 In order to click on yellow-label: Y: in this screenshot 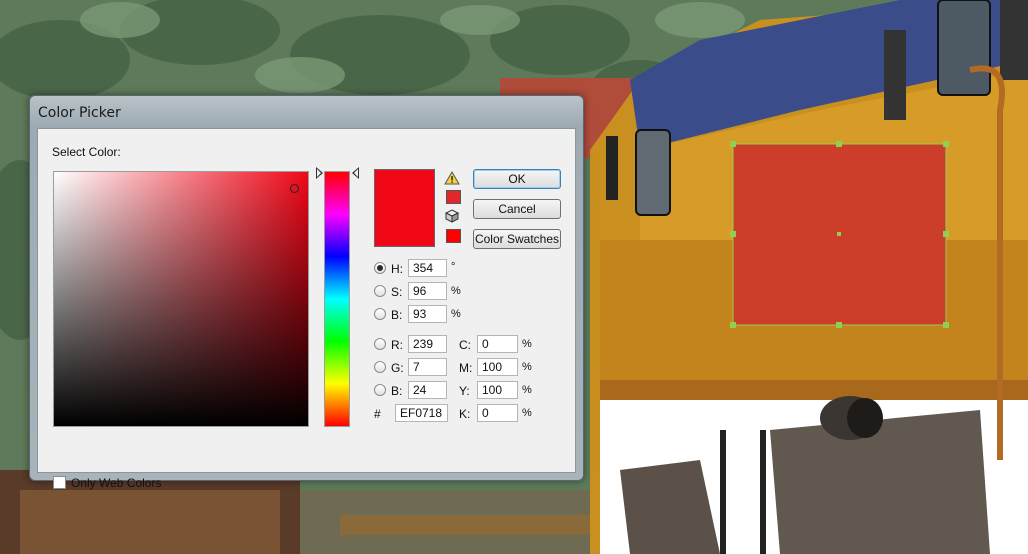, I will do `click(464, 391)`.